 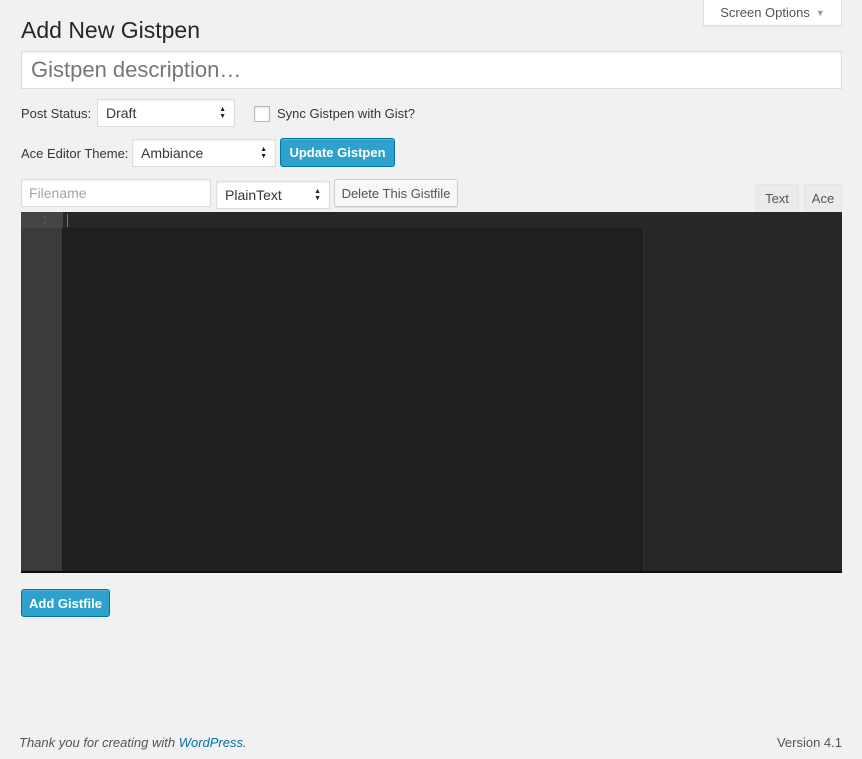 I want to click on footer-thanks-text: Thank you for creating with, so click(x=99, y=742).